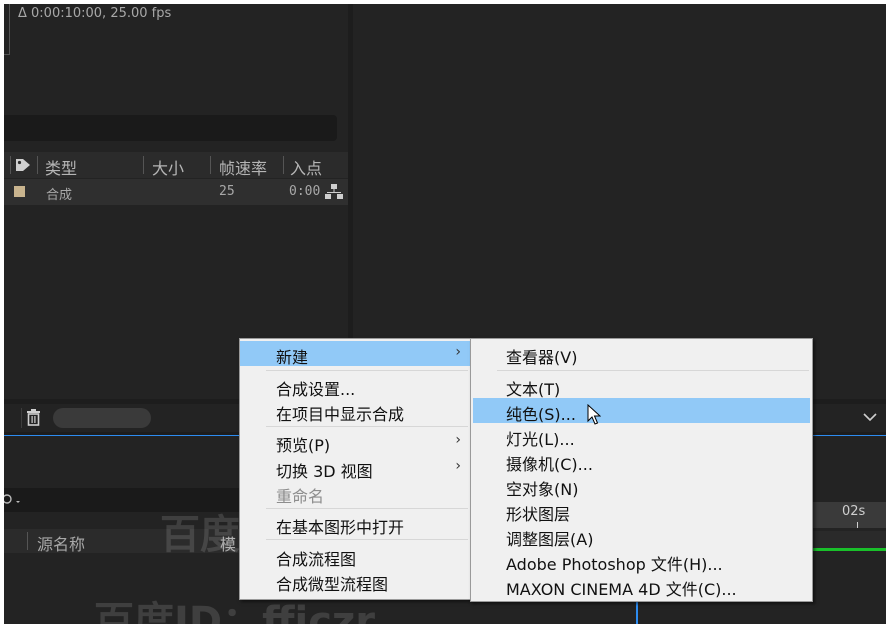 This screenshot has width=890, height=626. Describe the element at coordinates (305, 191) in the screenshot. I see `row-in-point: 0:00` at that location.